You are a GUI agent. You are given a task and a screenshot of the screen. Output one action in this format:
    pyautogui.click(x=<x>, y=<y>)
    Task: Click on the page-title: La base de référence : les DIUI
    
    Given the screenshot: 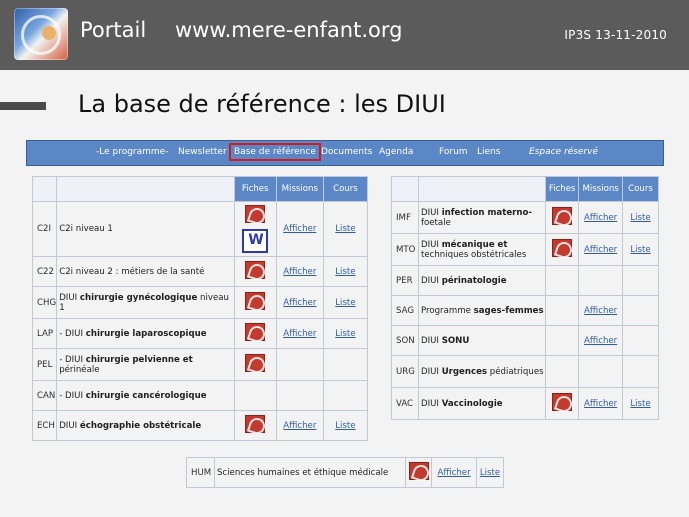 What is the action you would take?
    pyautogui.click(x=262, y=104)
    